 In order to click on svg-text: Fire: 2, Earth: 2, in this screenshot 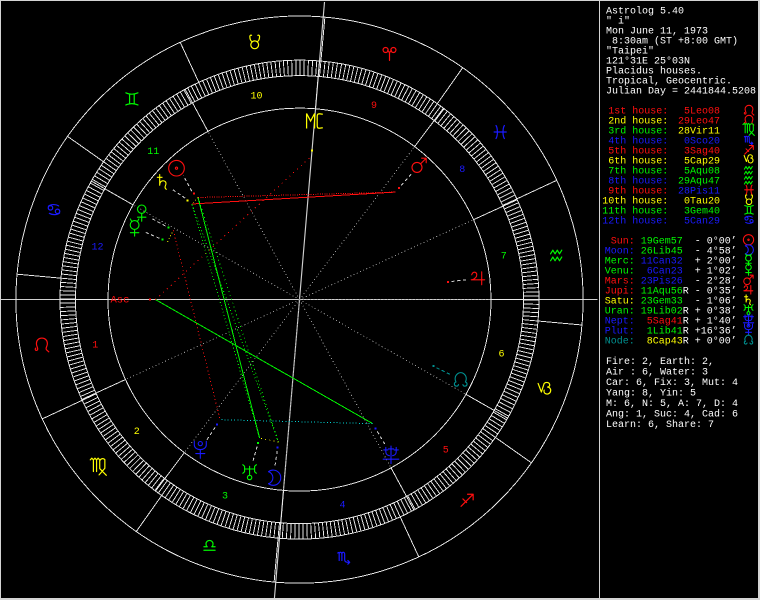, I will do `click(660, 362)`.